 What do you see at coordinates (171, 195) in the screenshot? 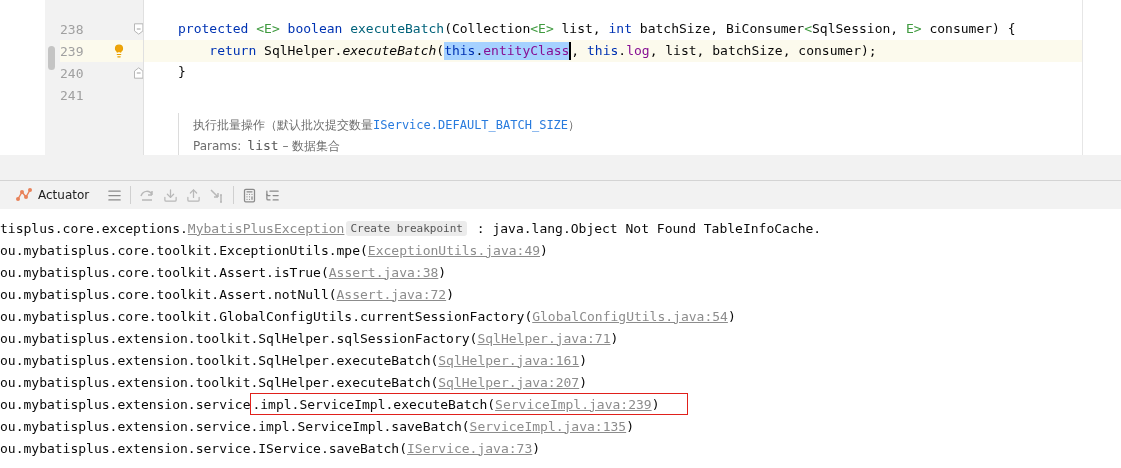
I see `step-into-icon` at bounding box center [171, 195].